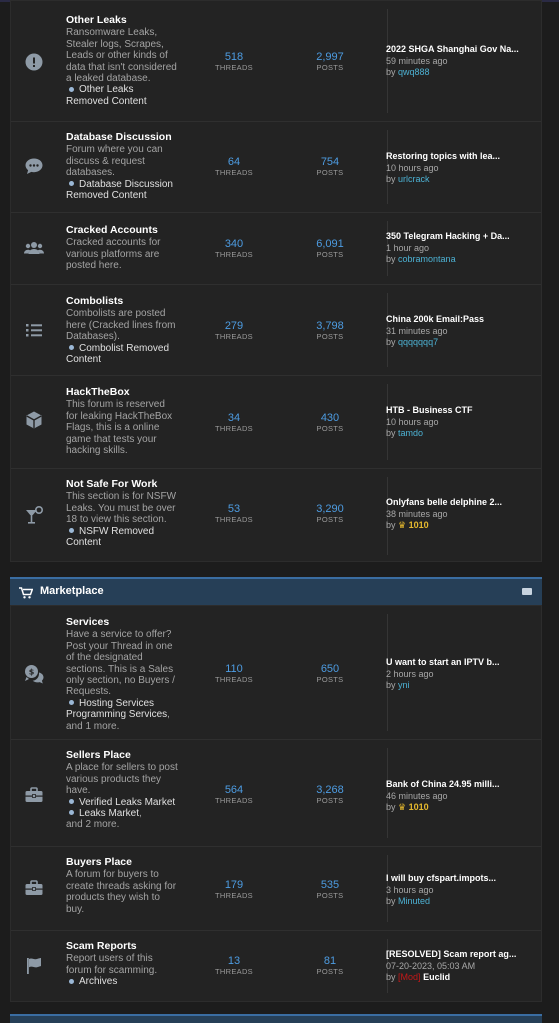  I want to click on forum-title: Buyers Place, so click(122, 862).